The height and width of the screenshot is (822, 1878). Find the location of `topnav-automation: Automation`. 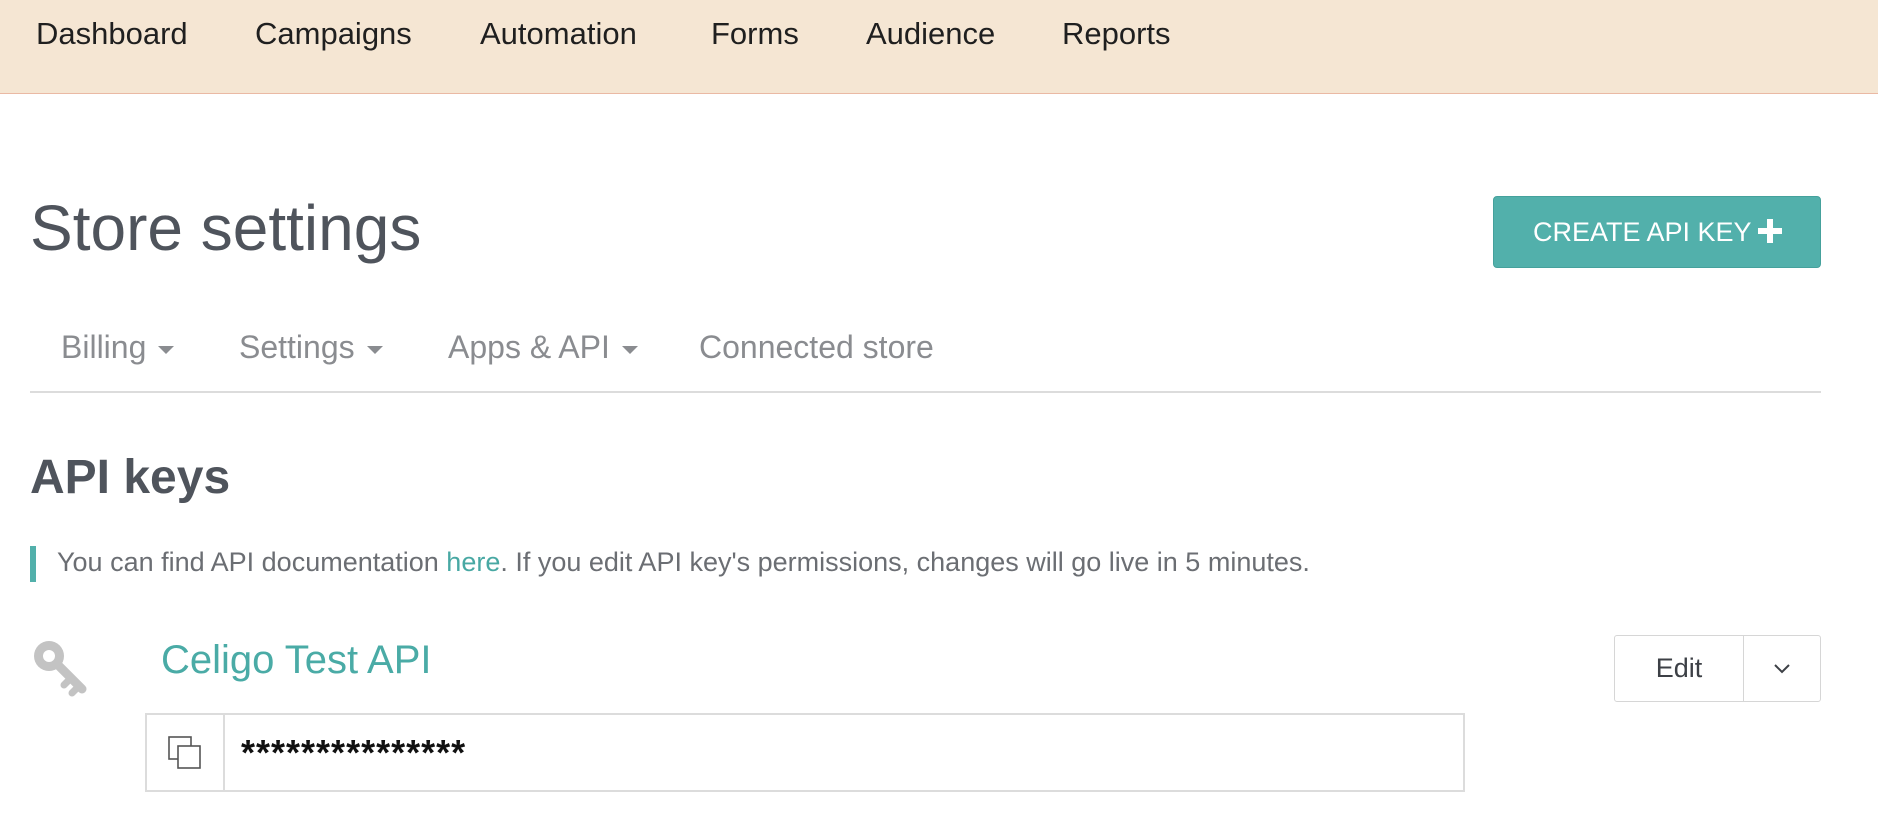

topnav-automation: Automation is located at coordinates (558, 34).